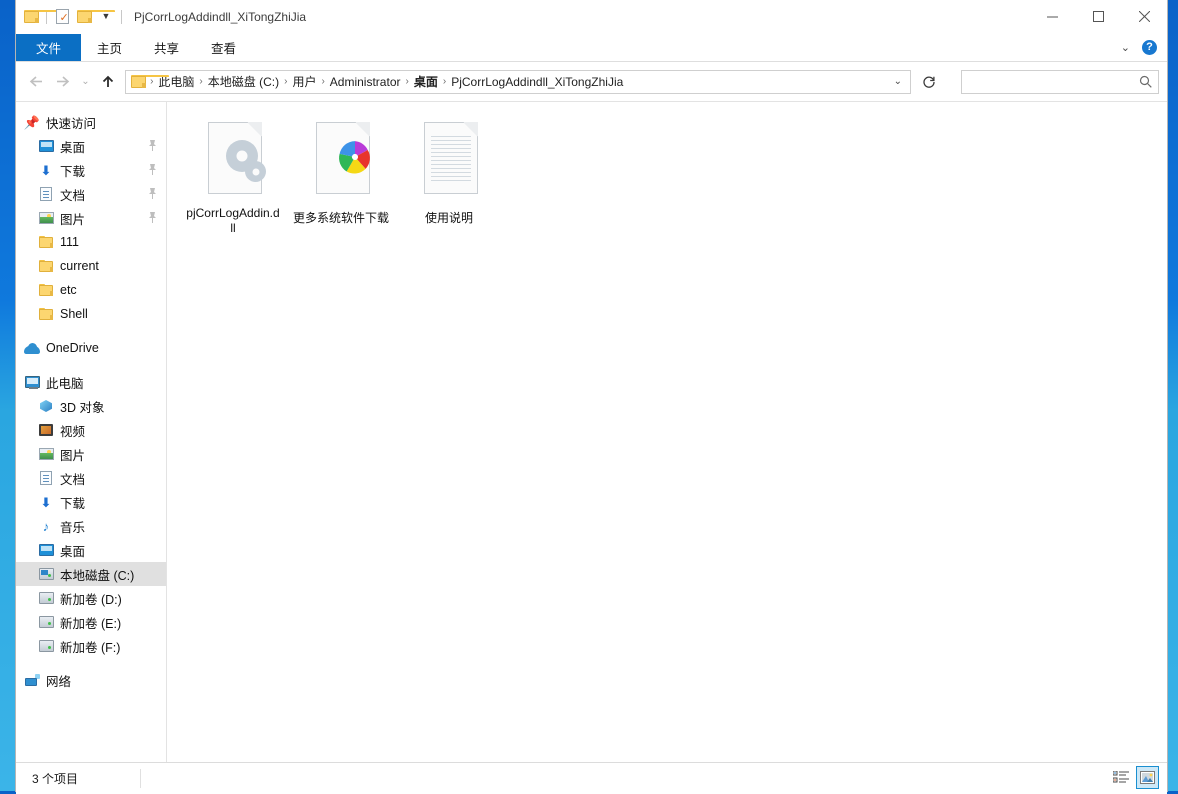  Describe the element at coordinates (91, 646) in the screenshot. I see `sidebar-item-volume-f: 新加卷 (F:)` at that location.